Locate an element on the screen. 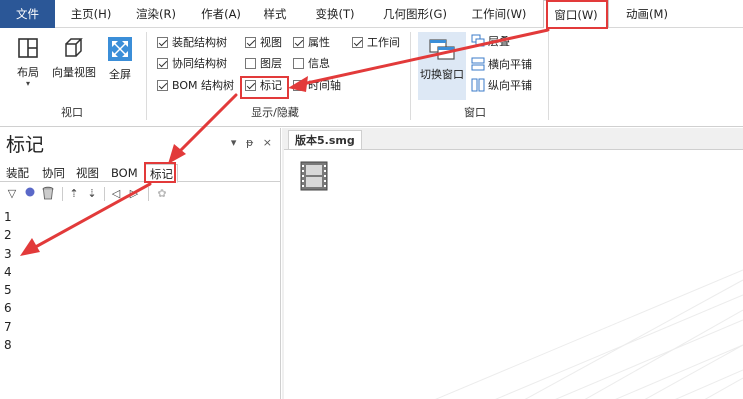  highlight-window-menu is located at coordinates (577, 14).